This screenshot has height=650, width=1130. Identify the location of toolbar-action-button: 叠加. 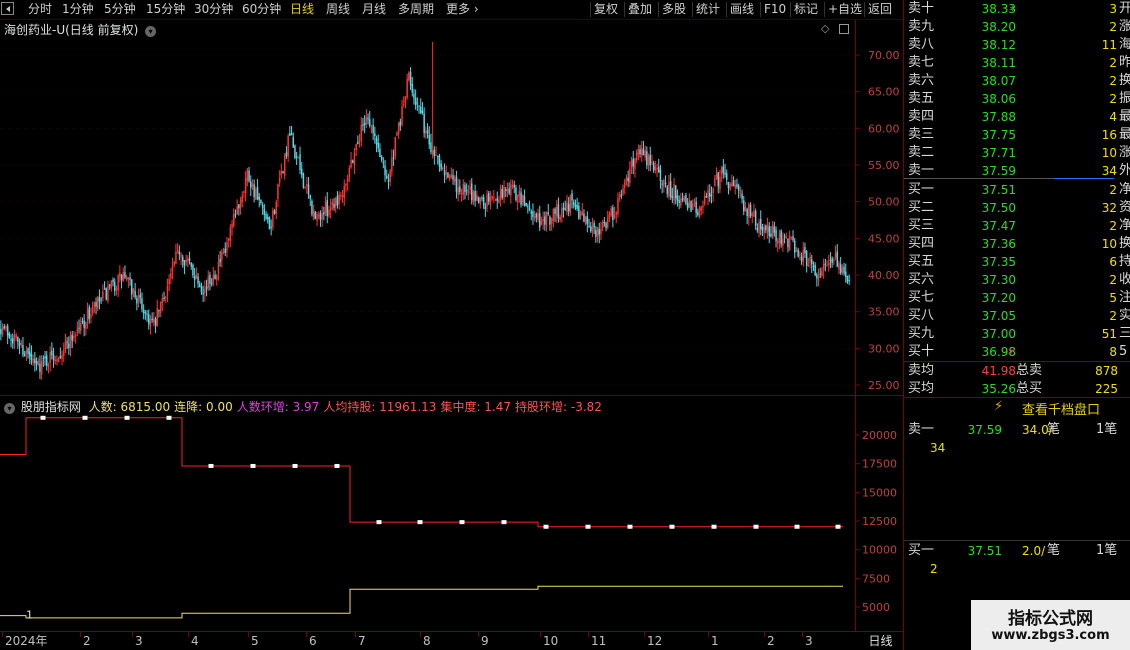
(640, 9).